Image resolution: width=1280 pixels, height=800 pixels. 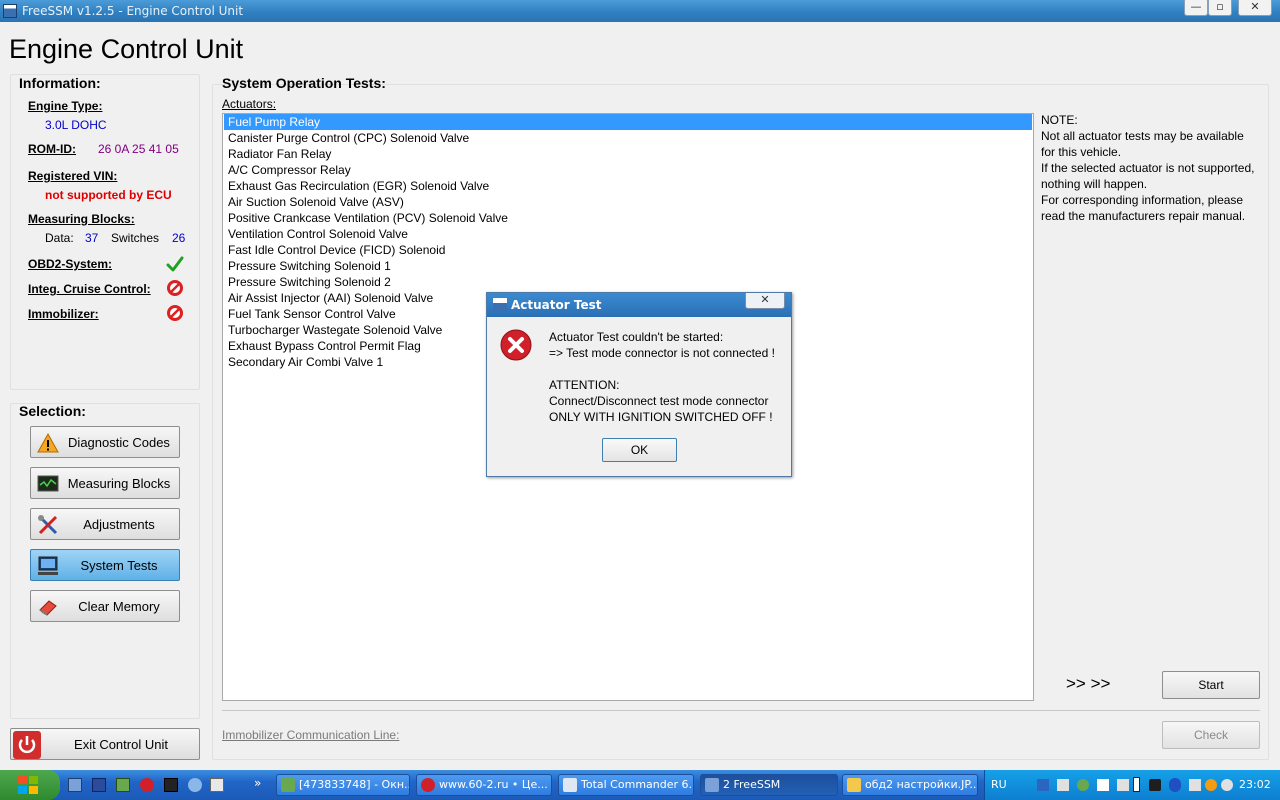 I want to click on data-label: Data:, so click(x=59, y=238).